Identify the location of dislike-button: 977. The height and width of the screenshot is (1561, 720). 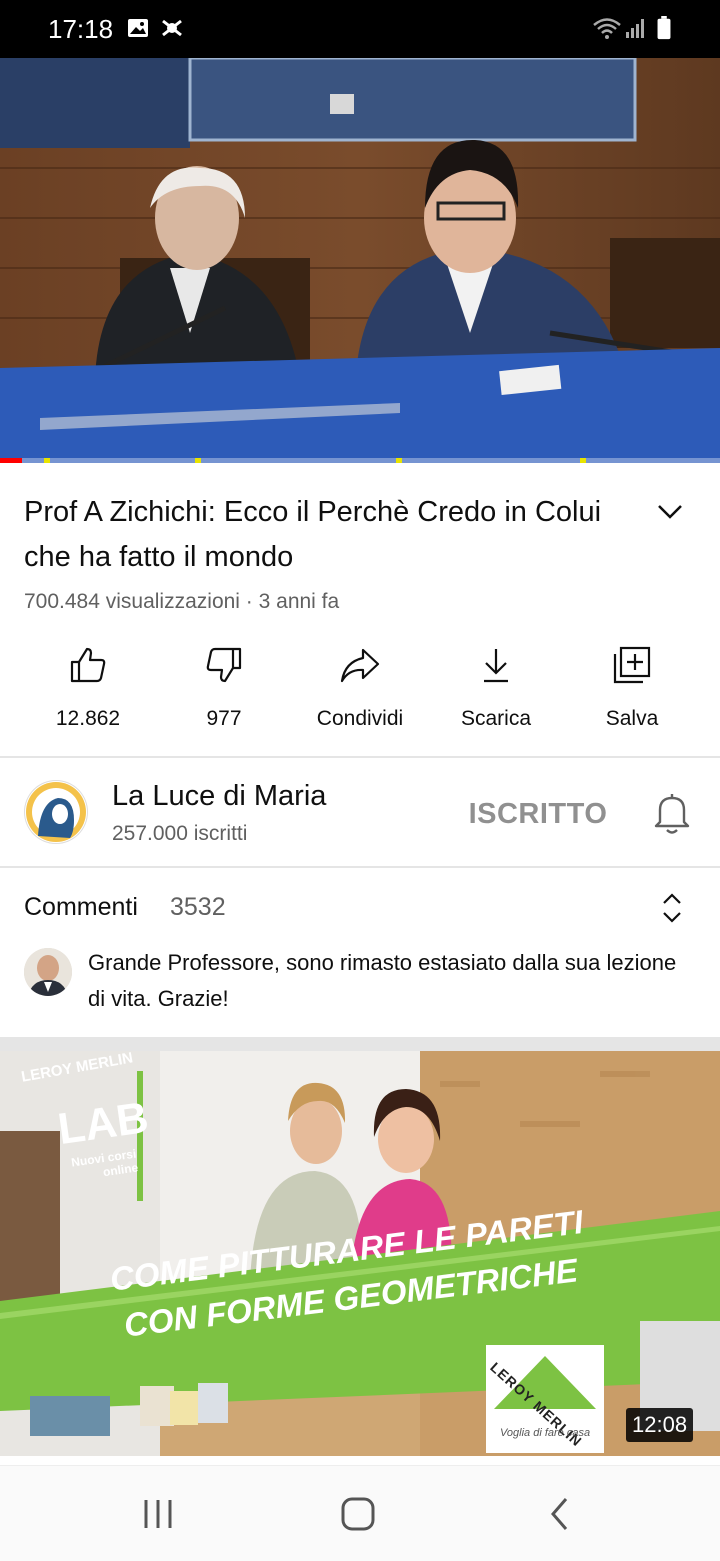
(224, 695).